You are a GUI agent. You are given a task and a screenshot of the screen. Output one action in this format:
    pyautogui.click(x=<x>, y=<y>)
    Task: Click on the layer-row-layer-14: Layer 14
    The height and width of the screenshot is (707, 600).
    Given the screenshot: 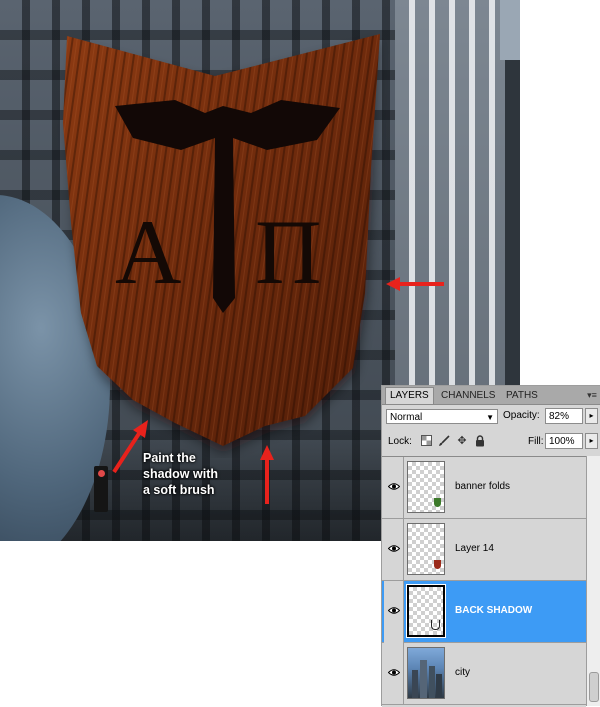 What is the action you would take?
    pyautogui.click(x=484, y=550)
    